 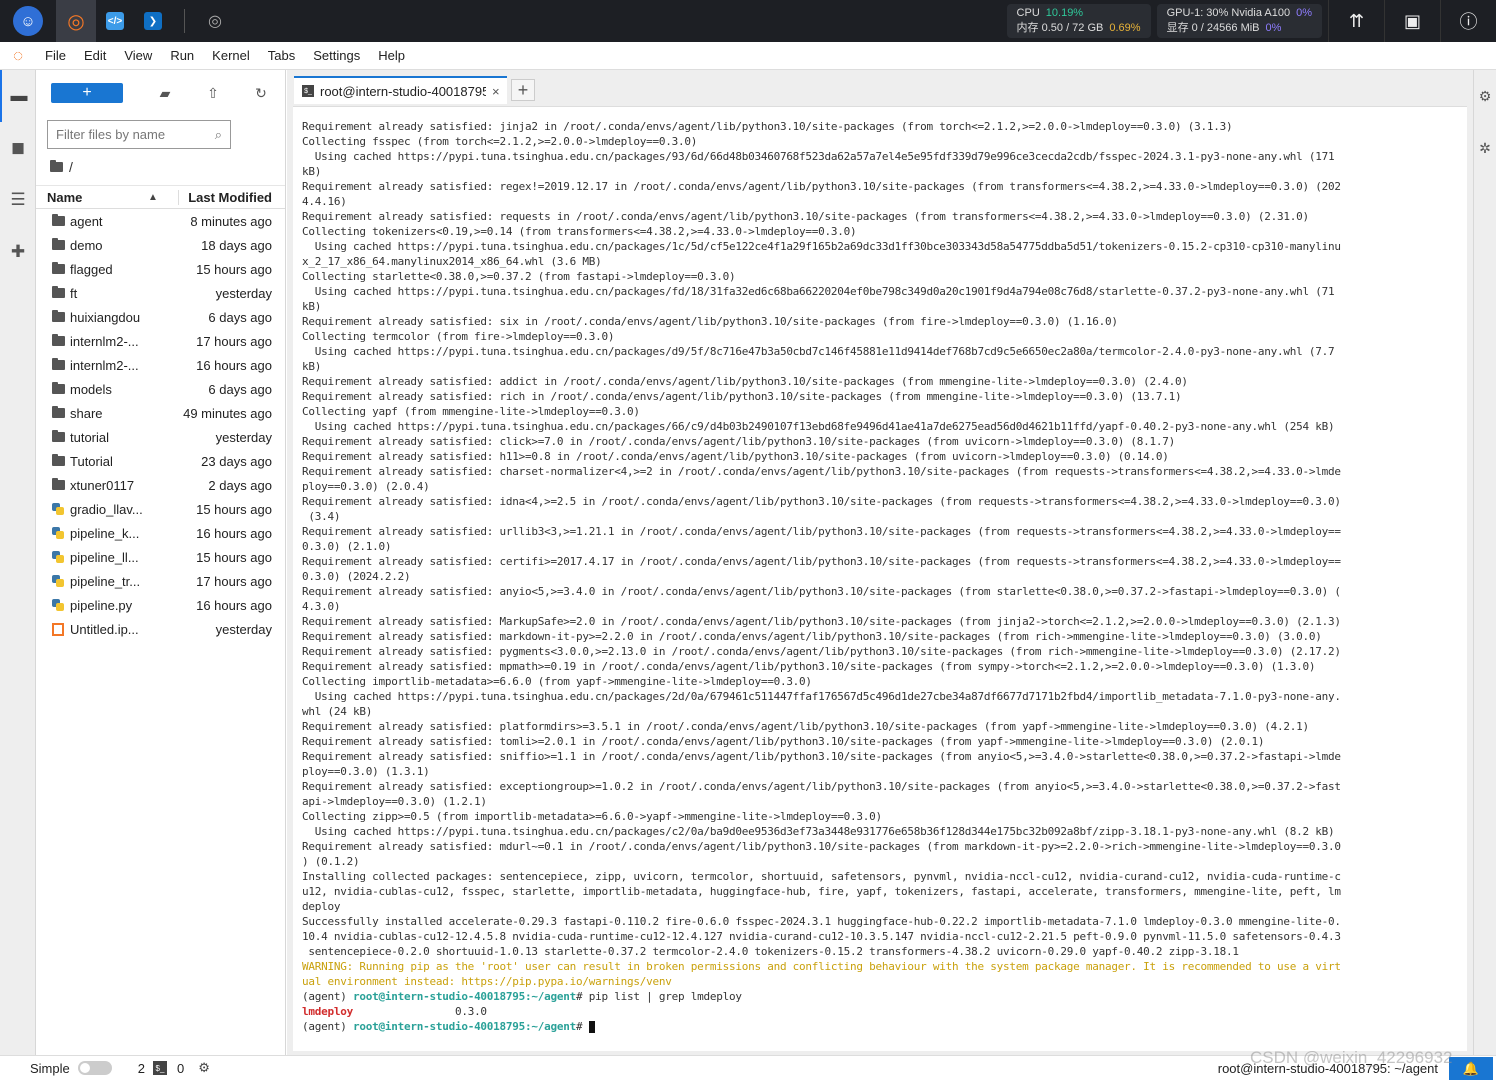 What do you see at coordinates (18, 200) in the screenshot?
I see `table-of-contents-icon: ☰` at bounding box center [18, 200].